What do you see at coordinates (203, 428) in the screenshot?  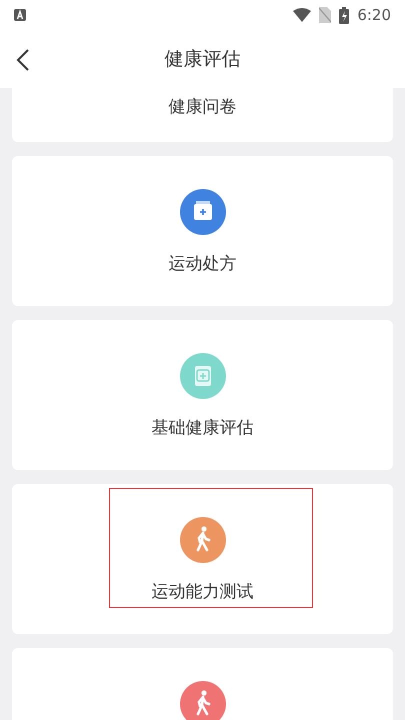 I see `card-label: 基础健康评估` at bounding box center [203, 428].